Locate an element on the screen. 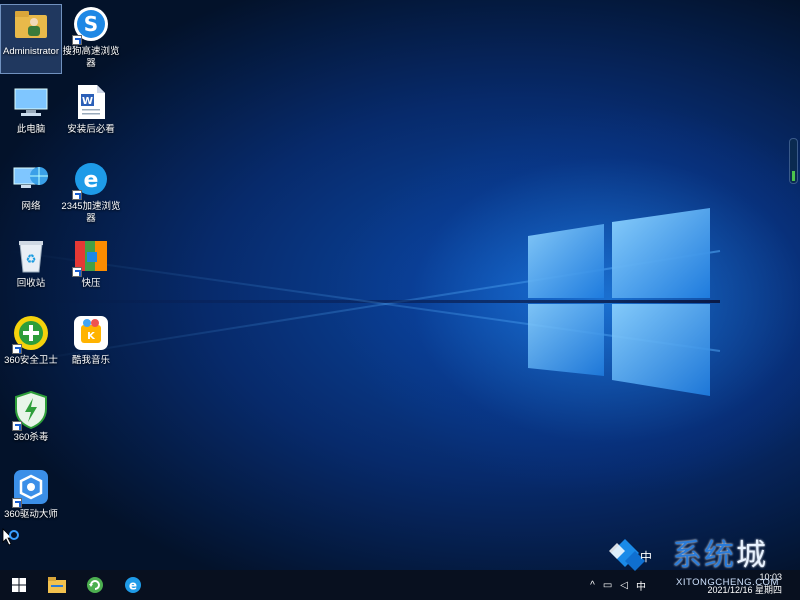  taskbar-file-explorer is located at coordinates (57, 585).